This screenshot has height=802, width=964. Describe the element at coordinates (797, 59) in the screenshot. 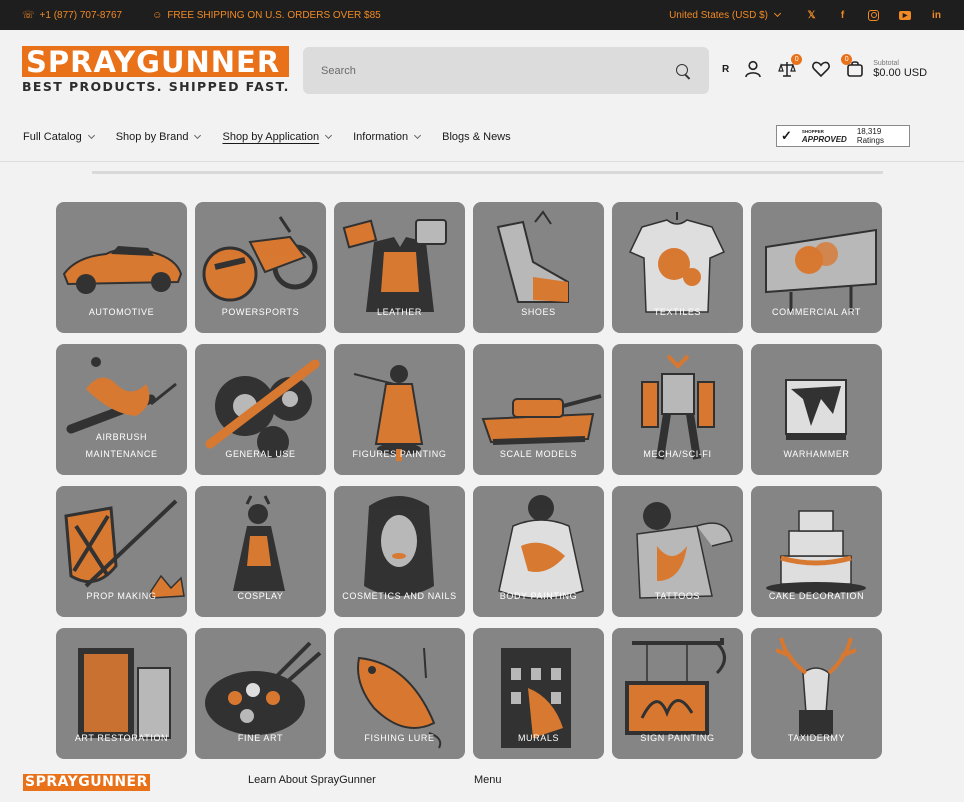

I see `compare-count-badge: 0` at that location.